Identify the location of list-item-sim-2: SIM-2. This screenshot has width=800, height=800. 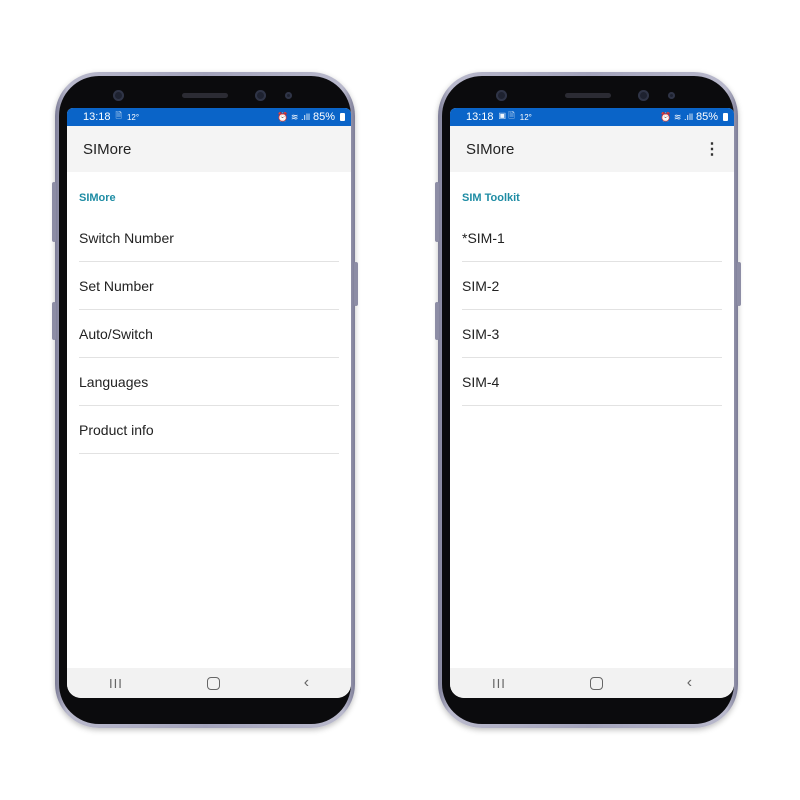
(592, 286).